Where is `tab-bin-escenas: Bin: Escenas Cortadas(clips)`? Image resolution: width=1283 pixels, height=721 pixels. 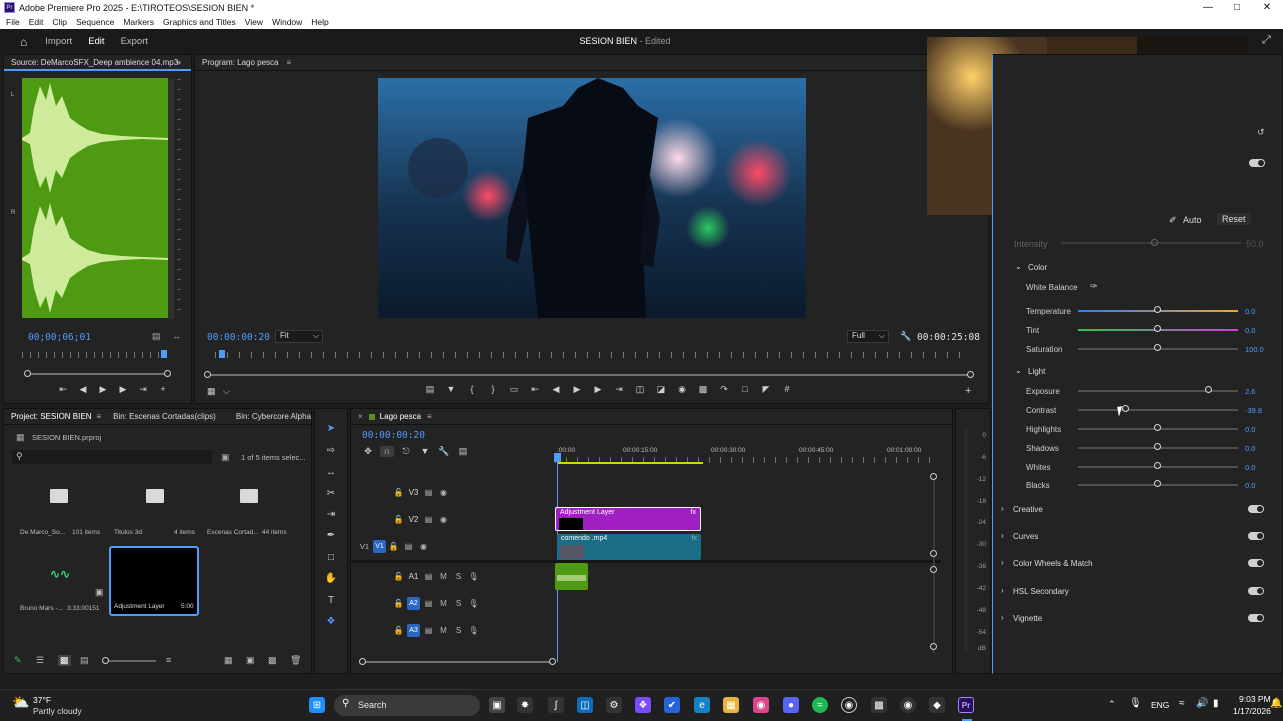
tab-bin-escenas: Bin: Escenas Cortadas(clips) is located at coordinates (164, 416).